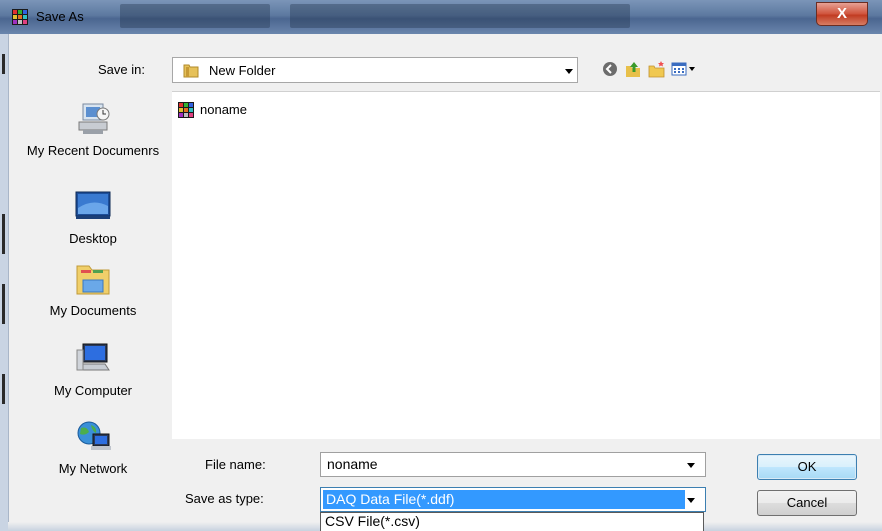 This screenshot has width=882, height=531. What do you see at coordinates (633, 69) in the screenshot?
I see `up-folder-icon` at bounding box center [633, 69].